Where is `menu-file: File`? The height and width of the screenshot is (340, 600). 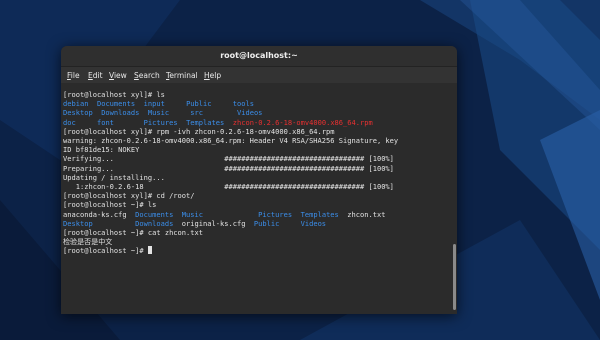 menu-file: File is located at coordinates (73, 75).